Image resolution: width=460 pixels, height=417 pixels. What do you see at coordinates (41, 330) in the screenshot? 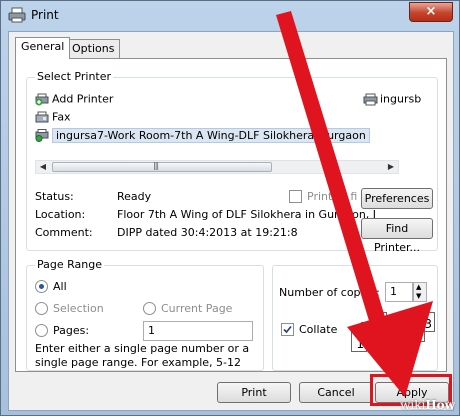
I see `page-range-pages-radio` at bounding box center [41, 330].